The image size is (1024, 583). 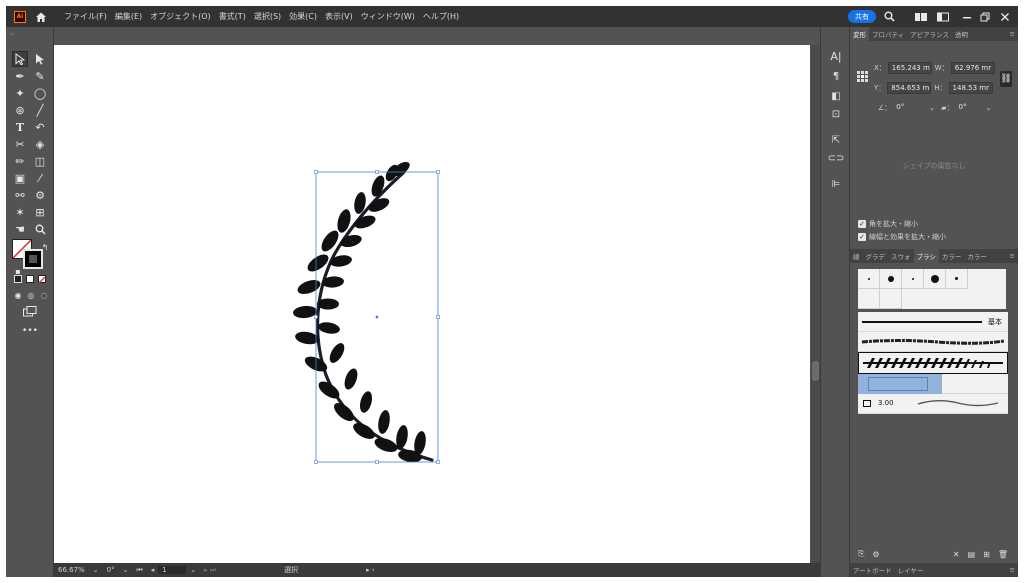 What do you see at coordinates (836, 184) in the screenshot?
I see `align-panel-icon: ⊫` at bounding box center [836, 184].